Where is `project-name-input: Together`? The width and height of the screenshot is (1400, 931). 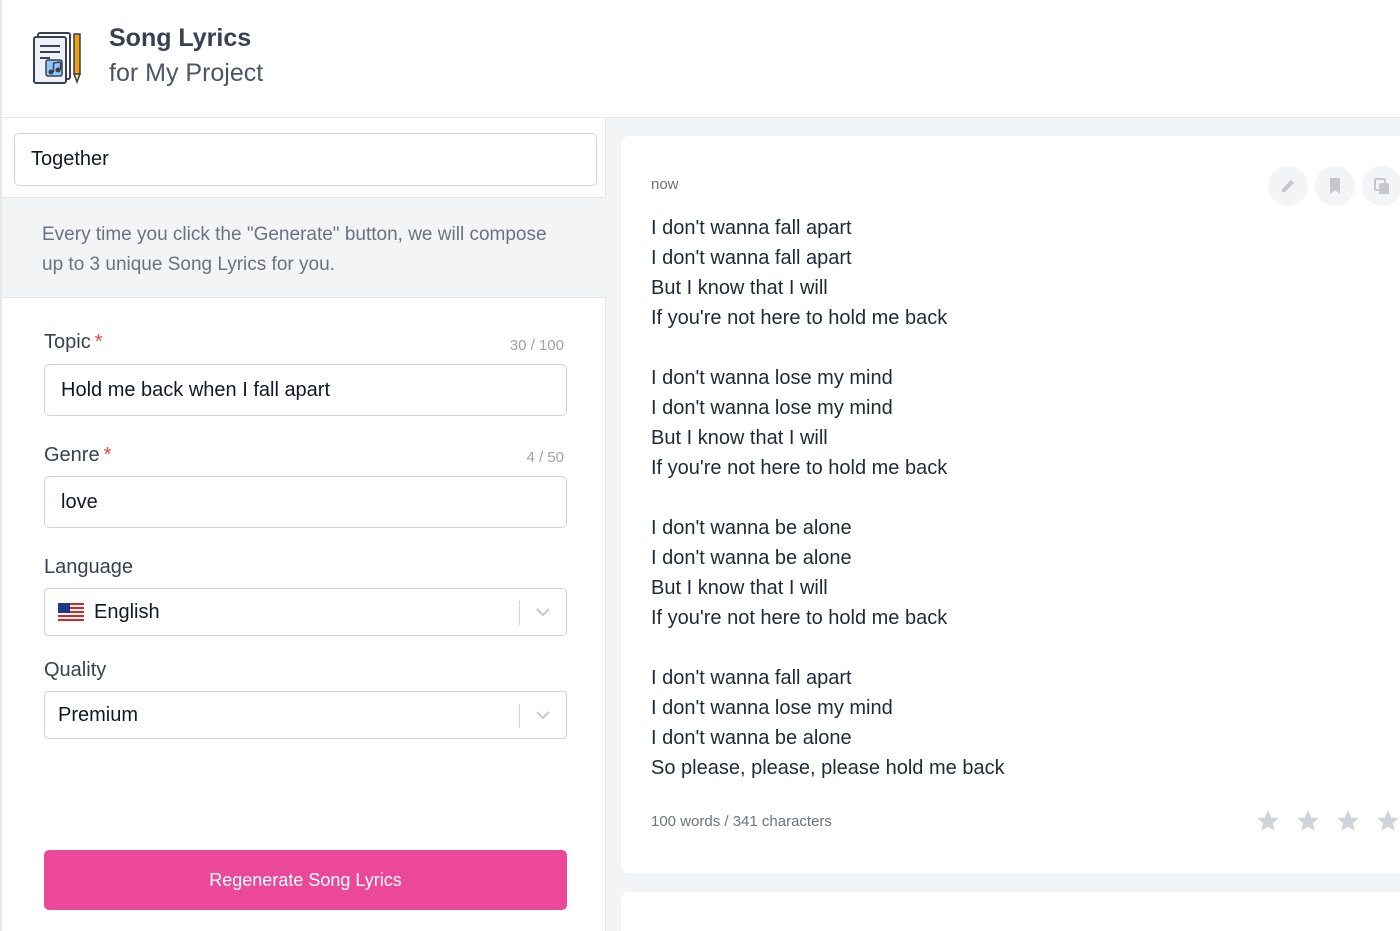 project-name-input: Together is located at coordinates (305, 159).